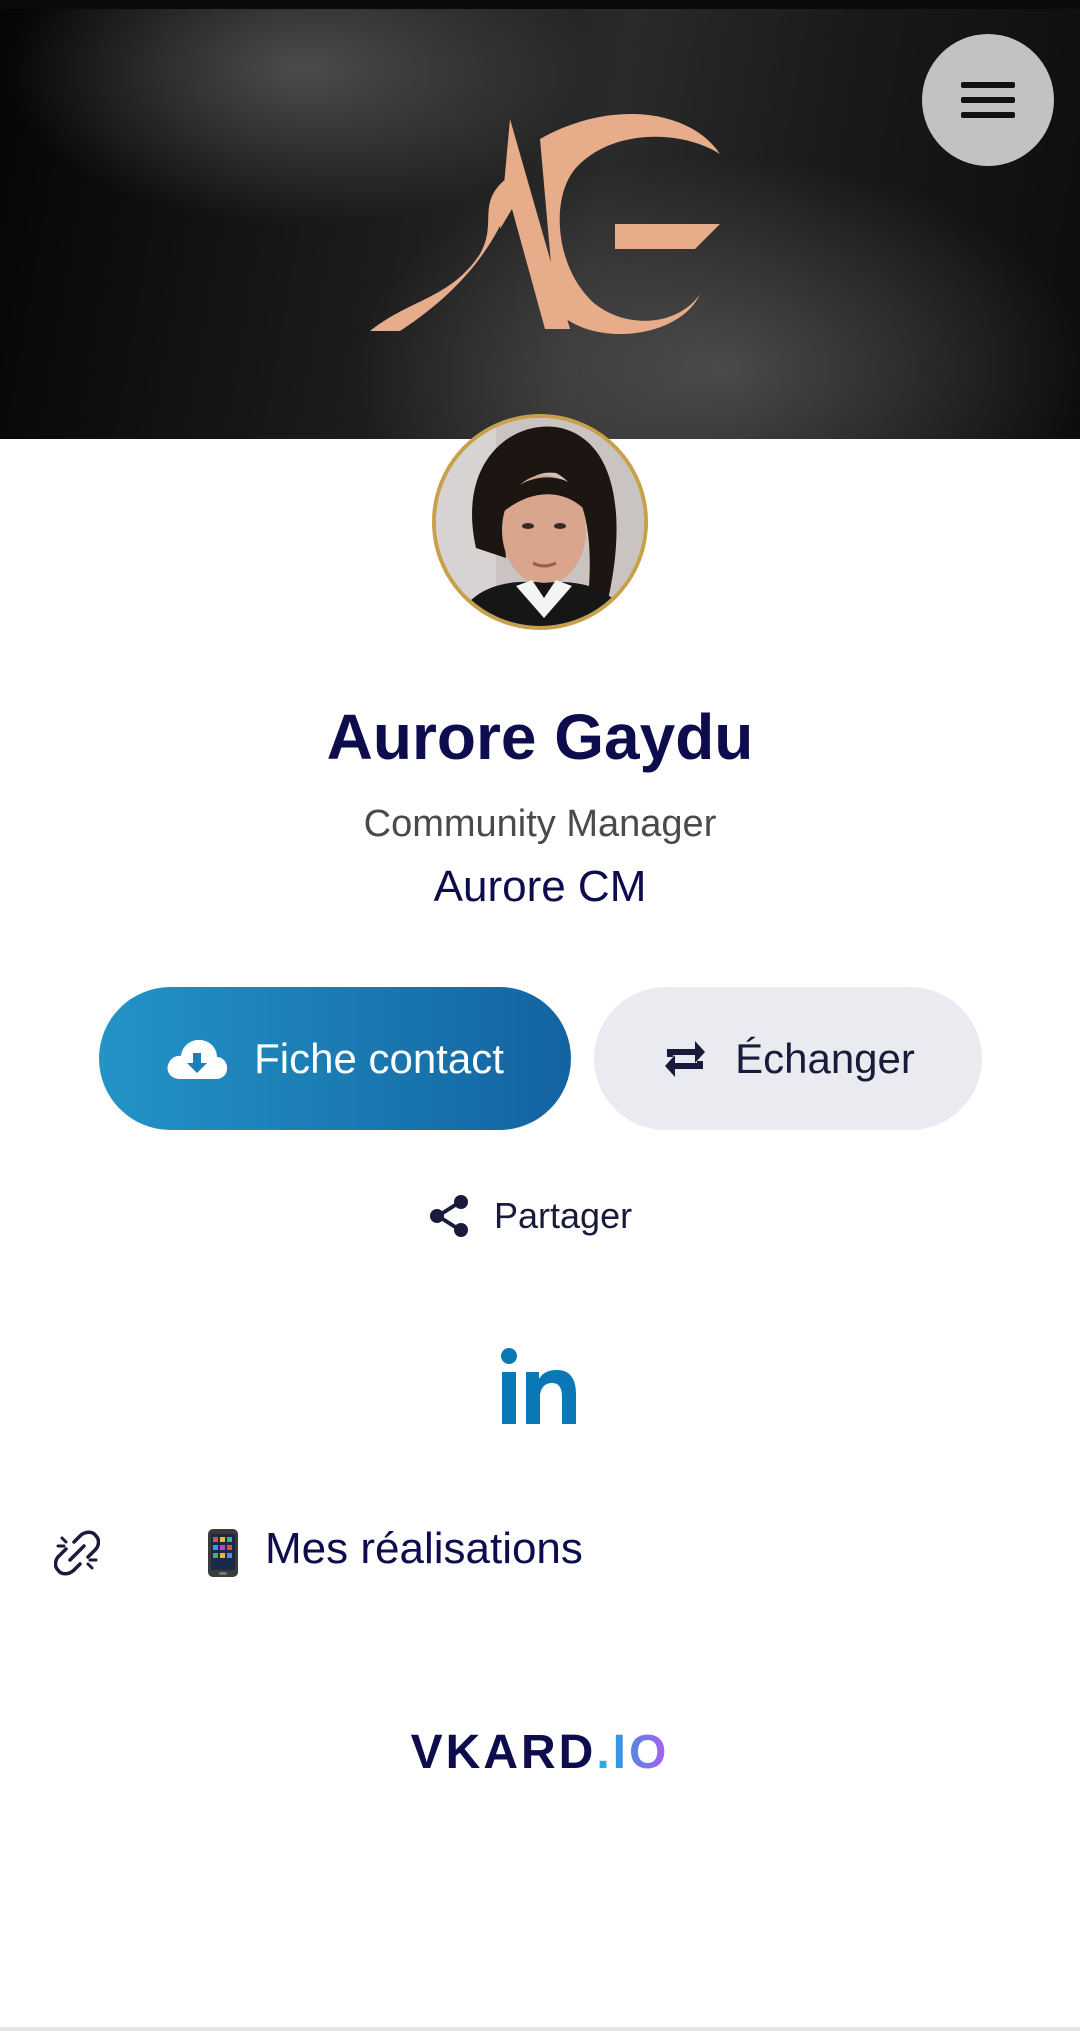  Describe the element at coordinates (545, 224) in the screenshot. I see `ag-logo: AG` at that location.